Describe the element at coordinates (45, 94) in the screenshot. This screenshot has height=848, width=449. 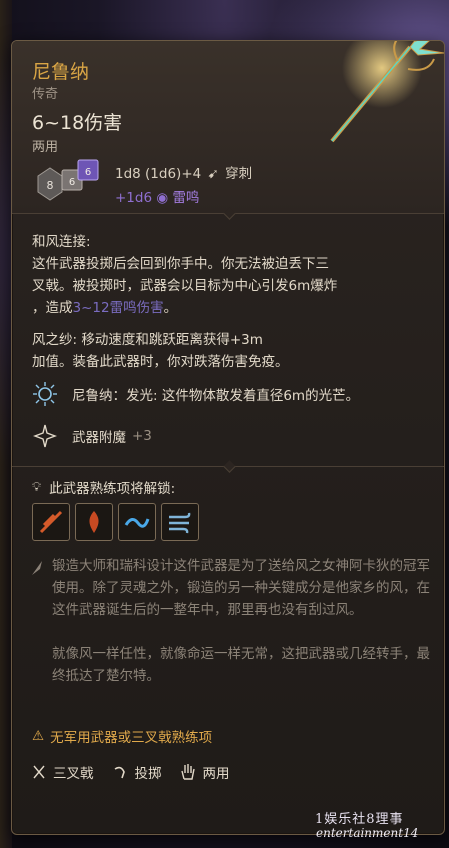
I see `item-rarity: 传奇` at that location.